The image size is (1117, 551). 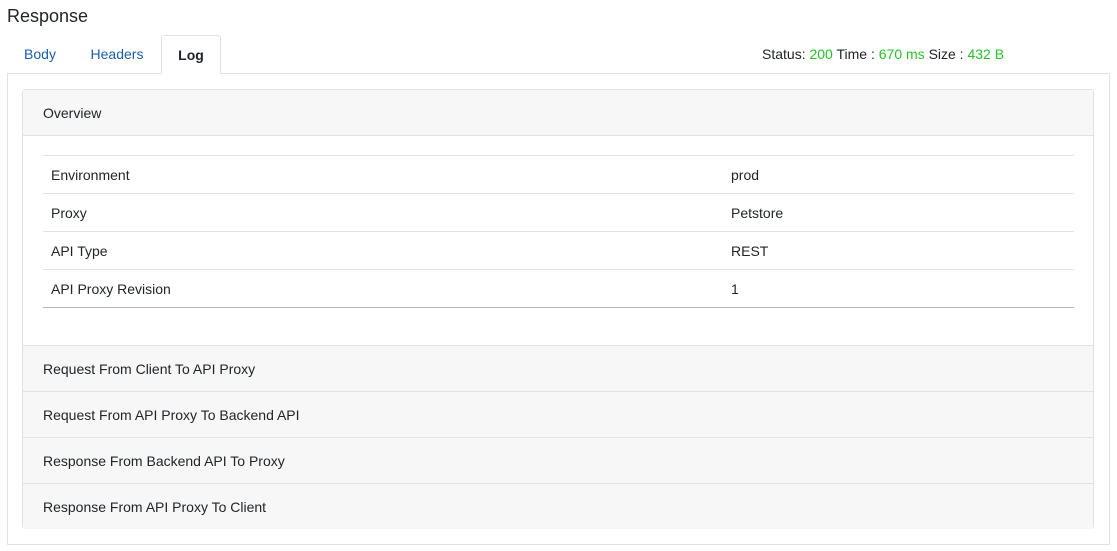 I want to click on time-value: 670 ms, so click(x=901, y=54).